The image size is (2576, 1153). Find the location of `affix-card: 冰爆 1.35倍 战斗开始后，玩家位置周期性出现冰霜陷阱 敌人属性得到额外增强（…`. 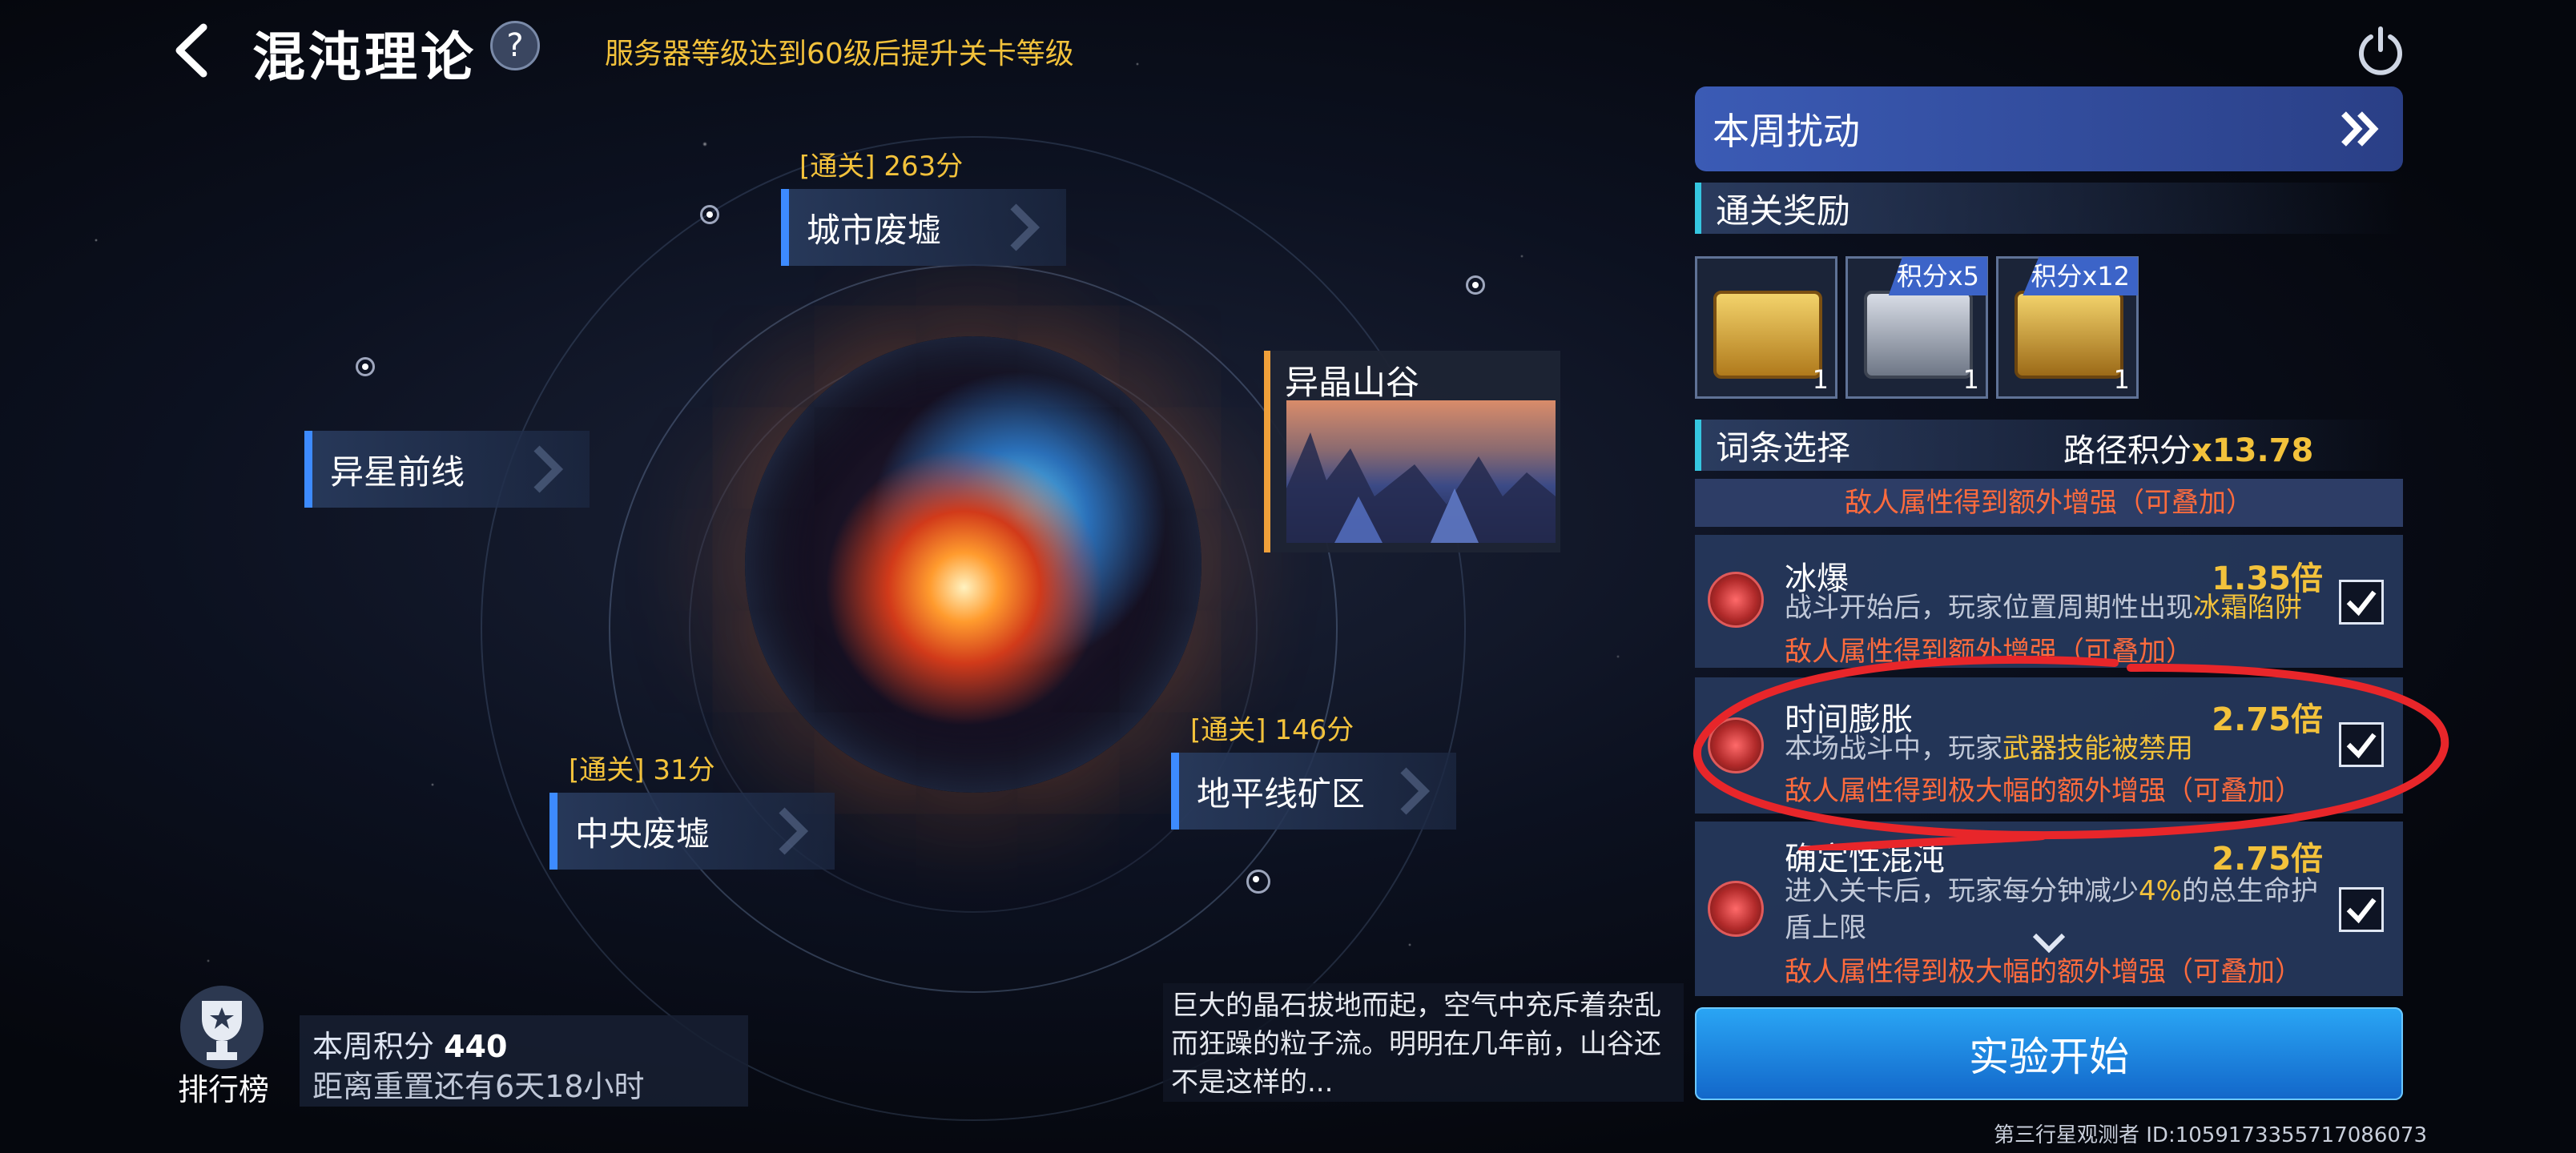

affix-card: 冰爆 1.35倍 战斗开始后，玩家位置周期性出现冰霜陷阱 敌人属性得到额外增强（… is located at coordinates (2049, 602).